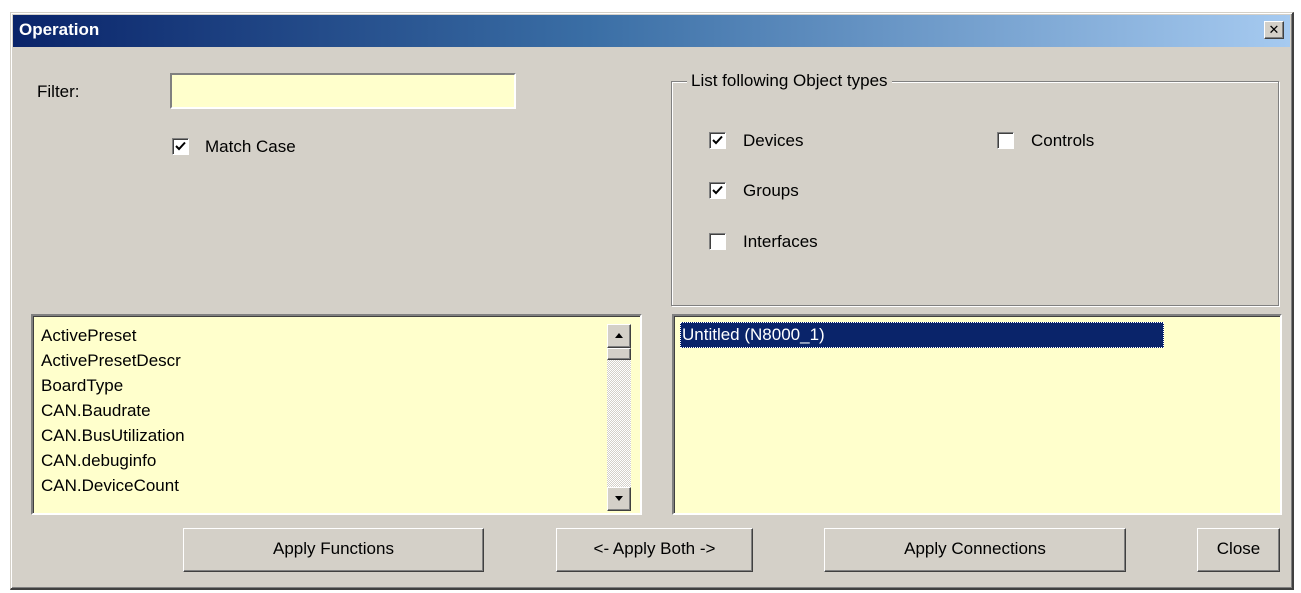 The image size is (1301, 593). I want to click on object-types-legend: List following Object types, so click(789, 81).